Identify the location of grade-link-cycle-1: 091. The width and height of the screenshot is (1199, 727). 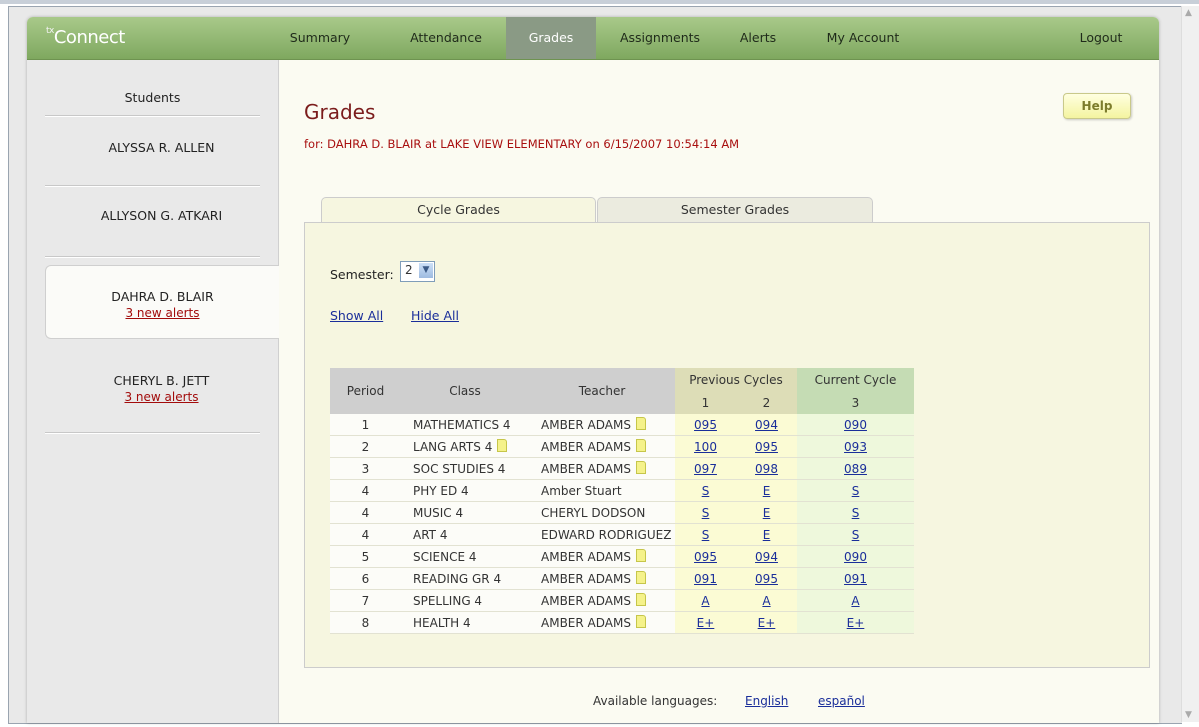
(705, 579).